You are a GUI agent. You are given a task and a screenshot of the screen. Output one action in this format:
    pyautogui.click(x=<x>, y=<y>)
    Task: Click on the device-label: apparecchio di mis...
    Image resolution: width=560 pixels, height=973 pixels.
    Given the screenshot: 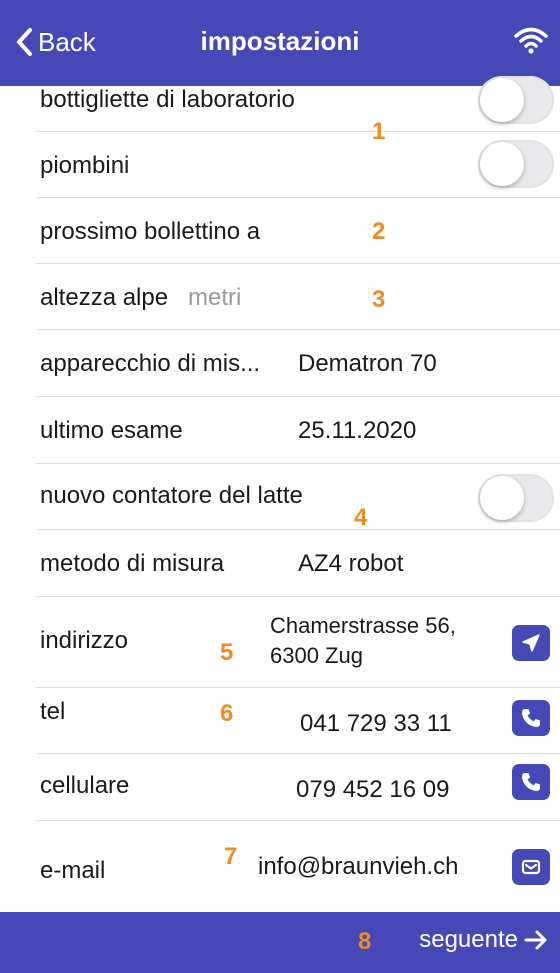 What is the action you would take?
    pyautogui.click(x=150, y=363)
    